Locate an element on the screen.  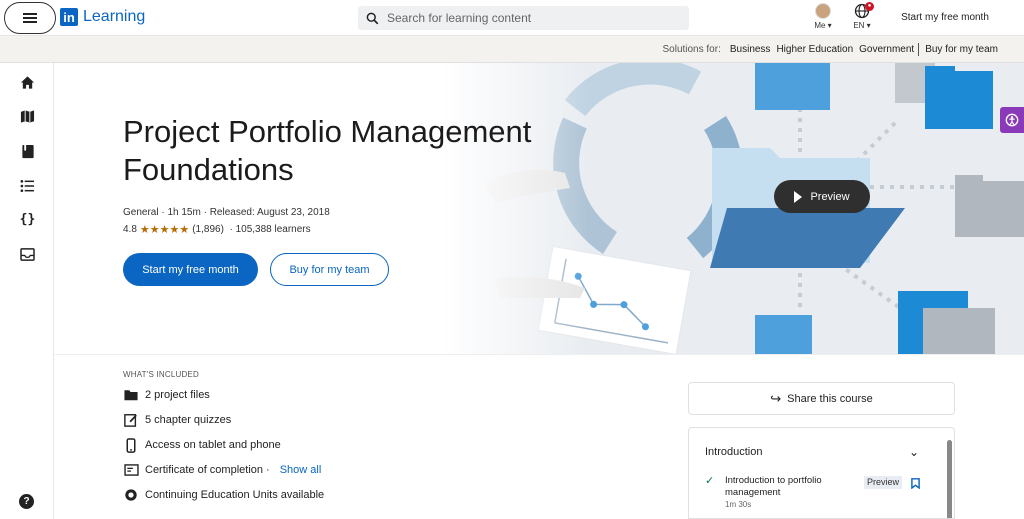
checkmark-icon: ✓ is located at coordinates (710, 481).